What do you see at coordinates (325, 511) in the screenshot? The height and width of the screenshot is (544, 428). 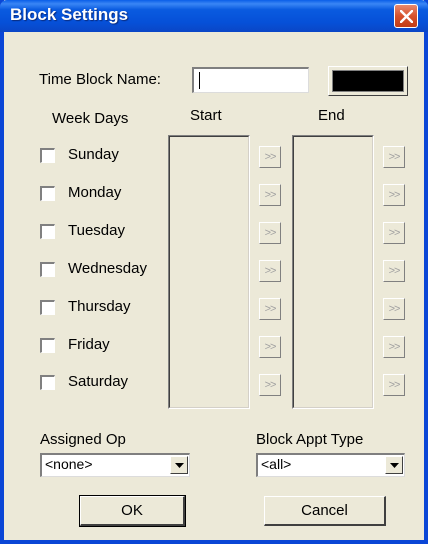 I see `cancel-button: Cancel` at bounding box center [325, 511].